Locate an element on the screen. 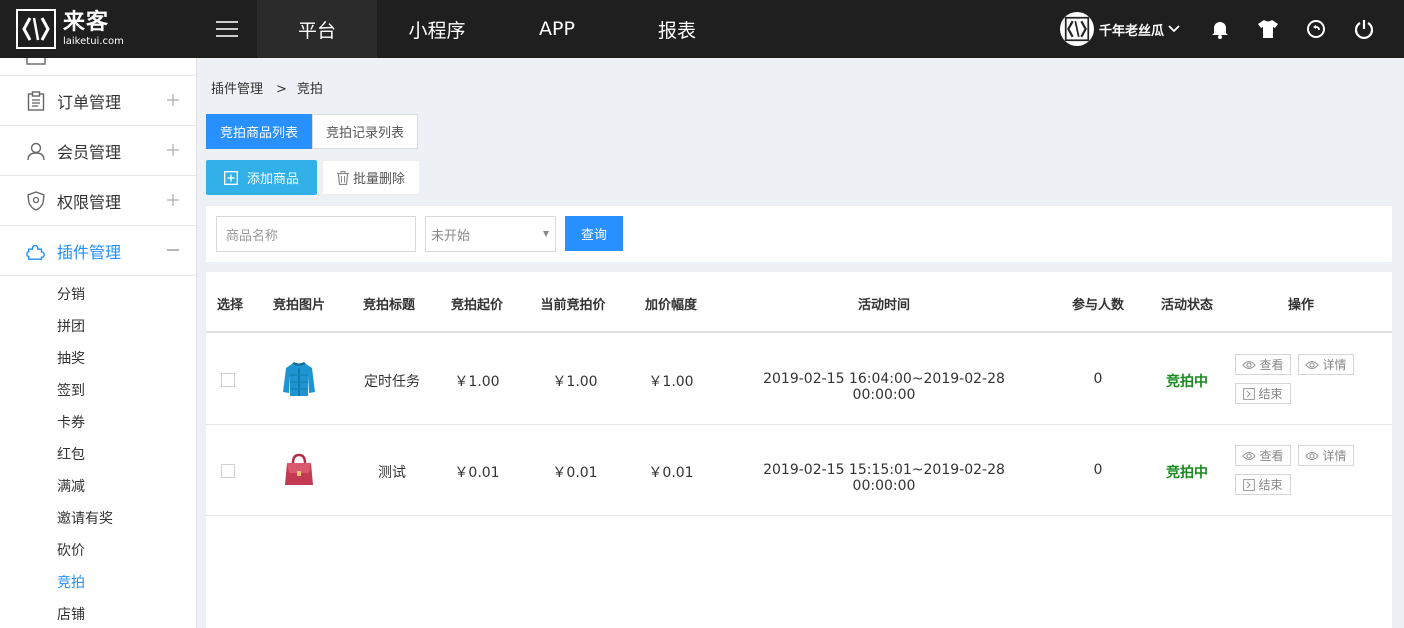 Image resolution: width=1404 pixels, height=628 pixels. sidebar-item-orders: 订单管理 is located at coordinates (98, 101).